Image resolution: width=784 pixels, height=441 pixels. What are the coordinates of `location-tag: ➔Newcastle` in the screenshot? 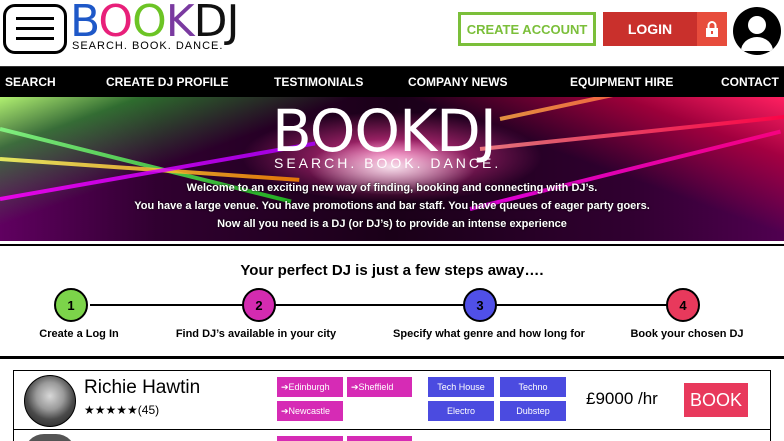 It's located at (310, 411).